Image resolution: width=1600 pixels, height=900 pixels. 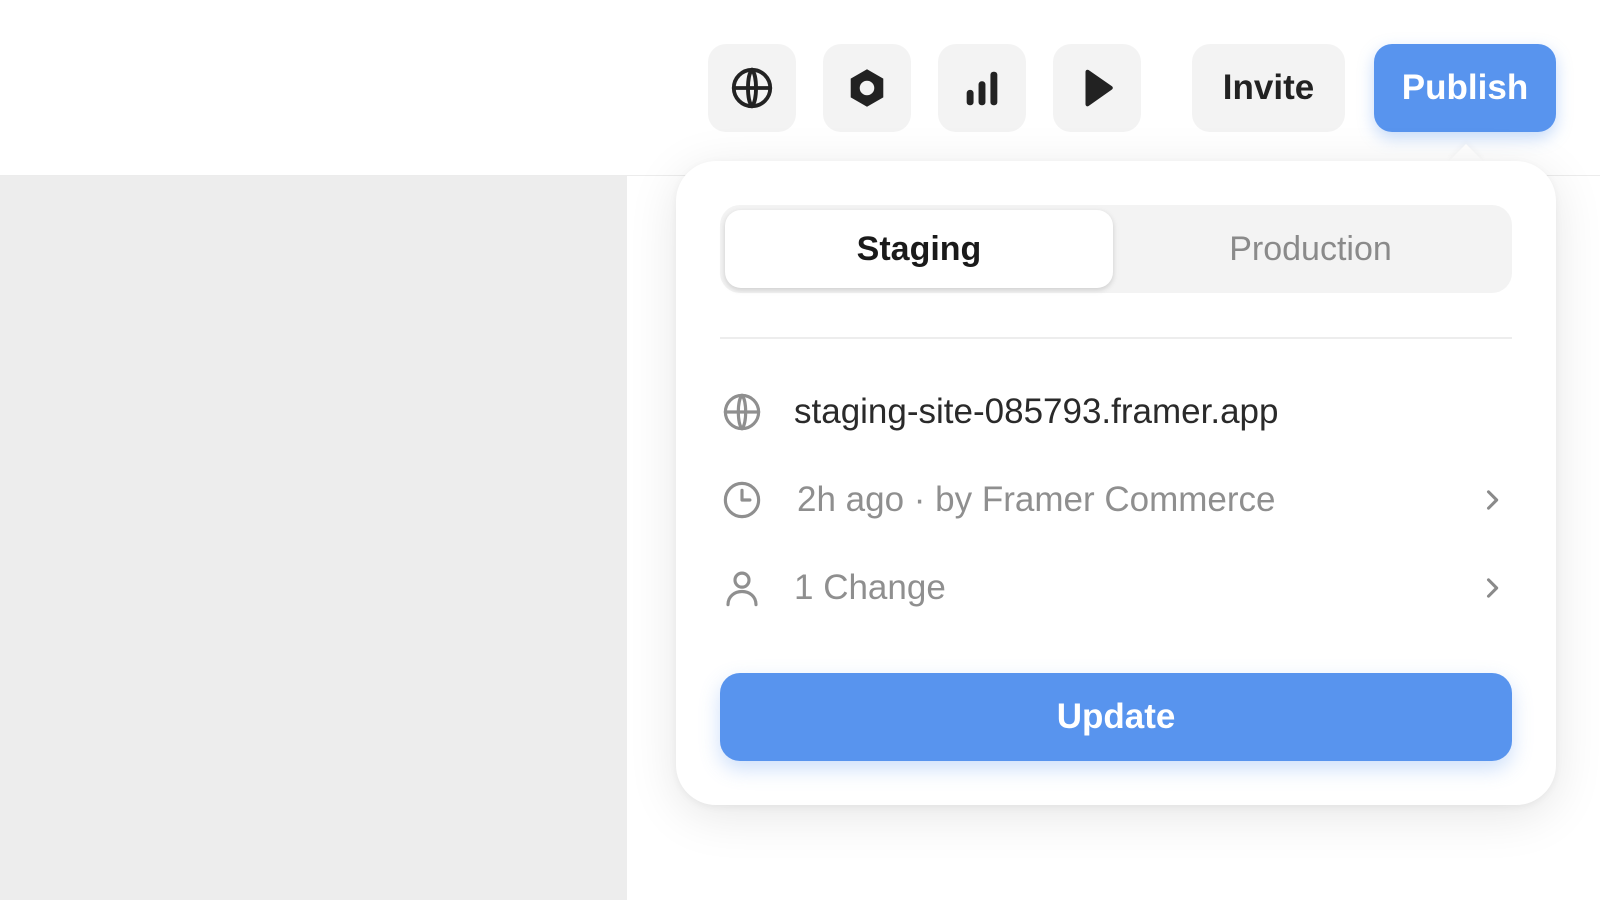 What do you see at coordinates (1268, 88) in the screenshot?
I see `invite-button: Invite` at bounding box center [1268, 88].